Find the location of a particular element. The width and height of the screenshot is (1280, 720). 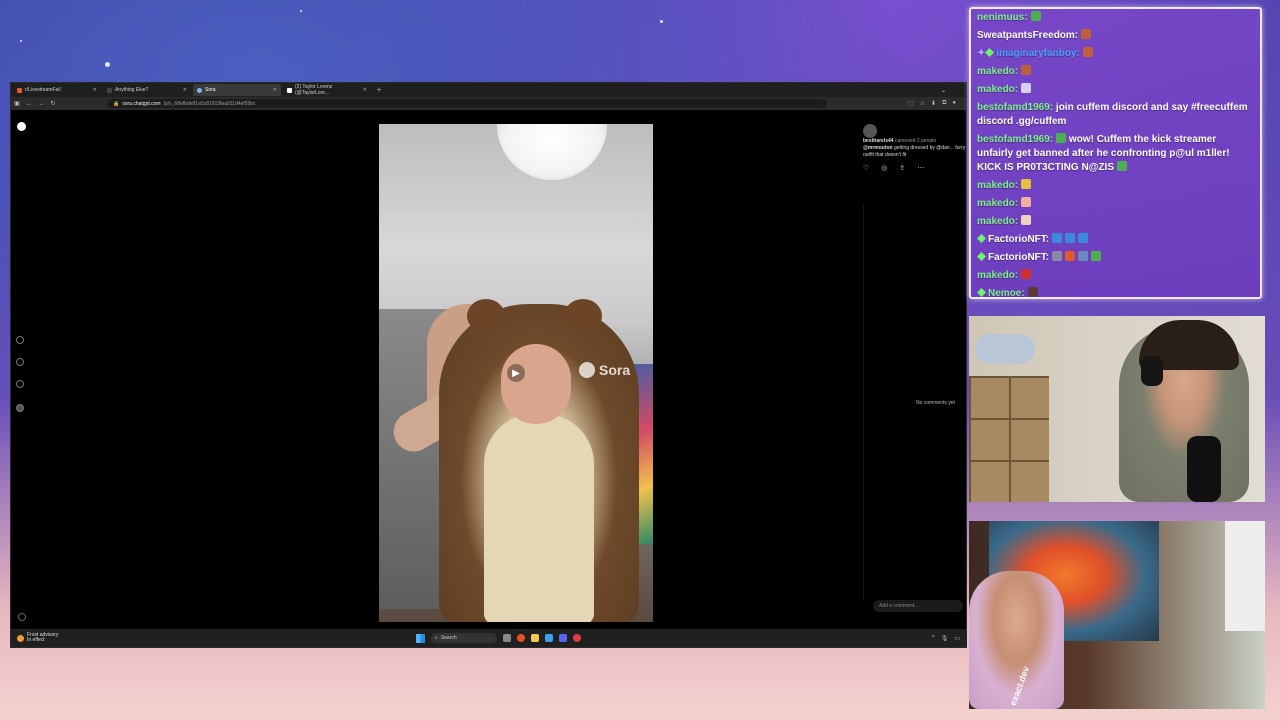

reload-button: ↻ is located at coordinates (53, 103).